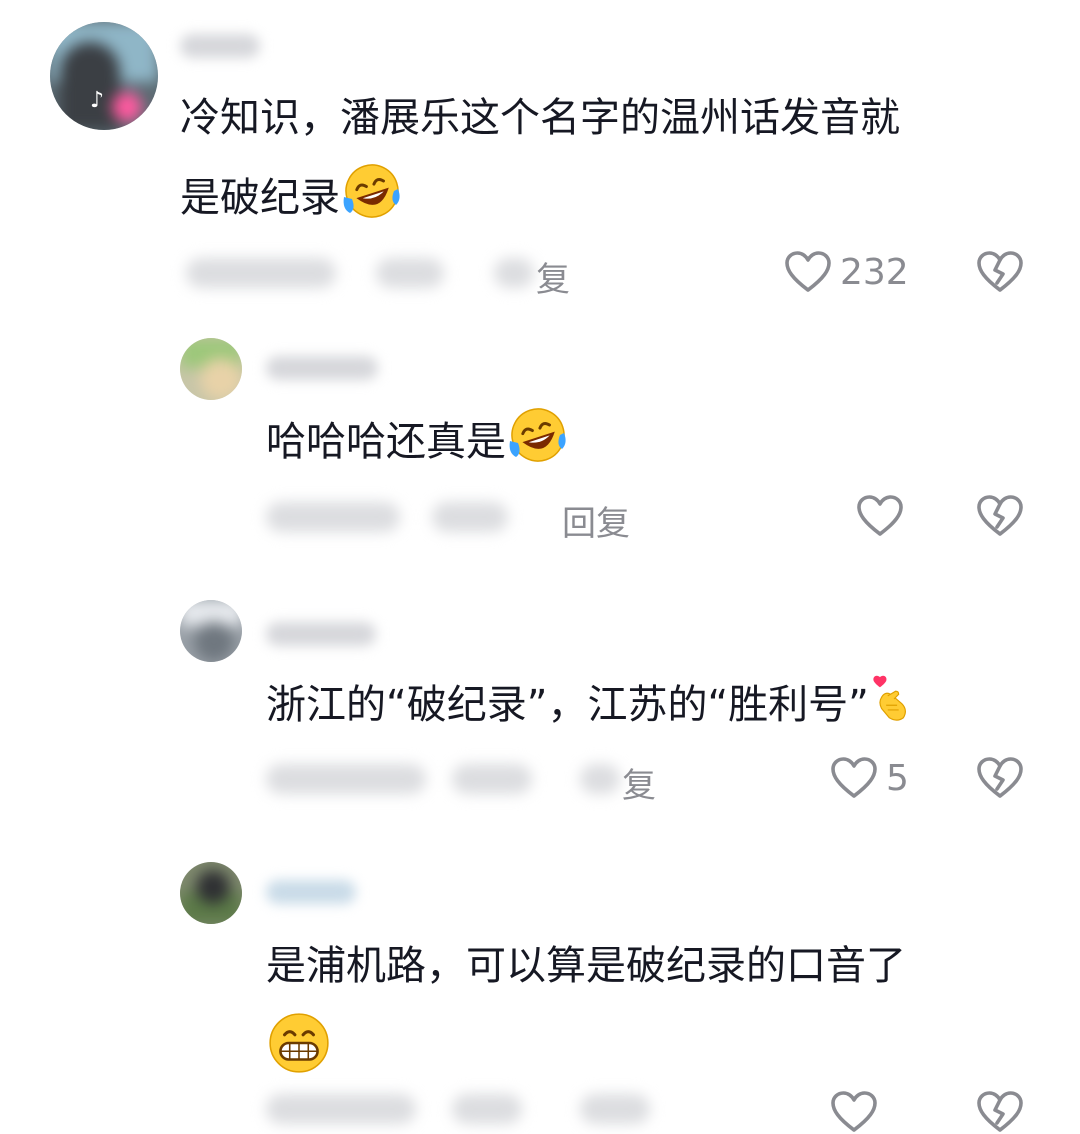 The width and height of the screenshot is (1080, 1134). I want to click on like-button: 232, so click(846, 272).